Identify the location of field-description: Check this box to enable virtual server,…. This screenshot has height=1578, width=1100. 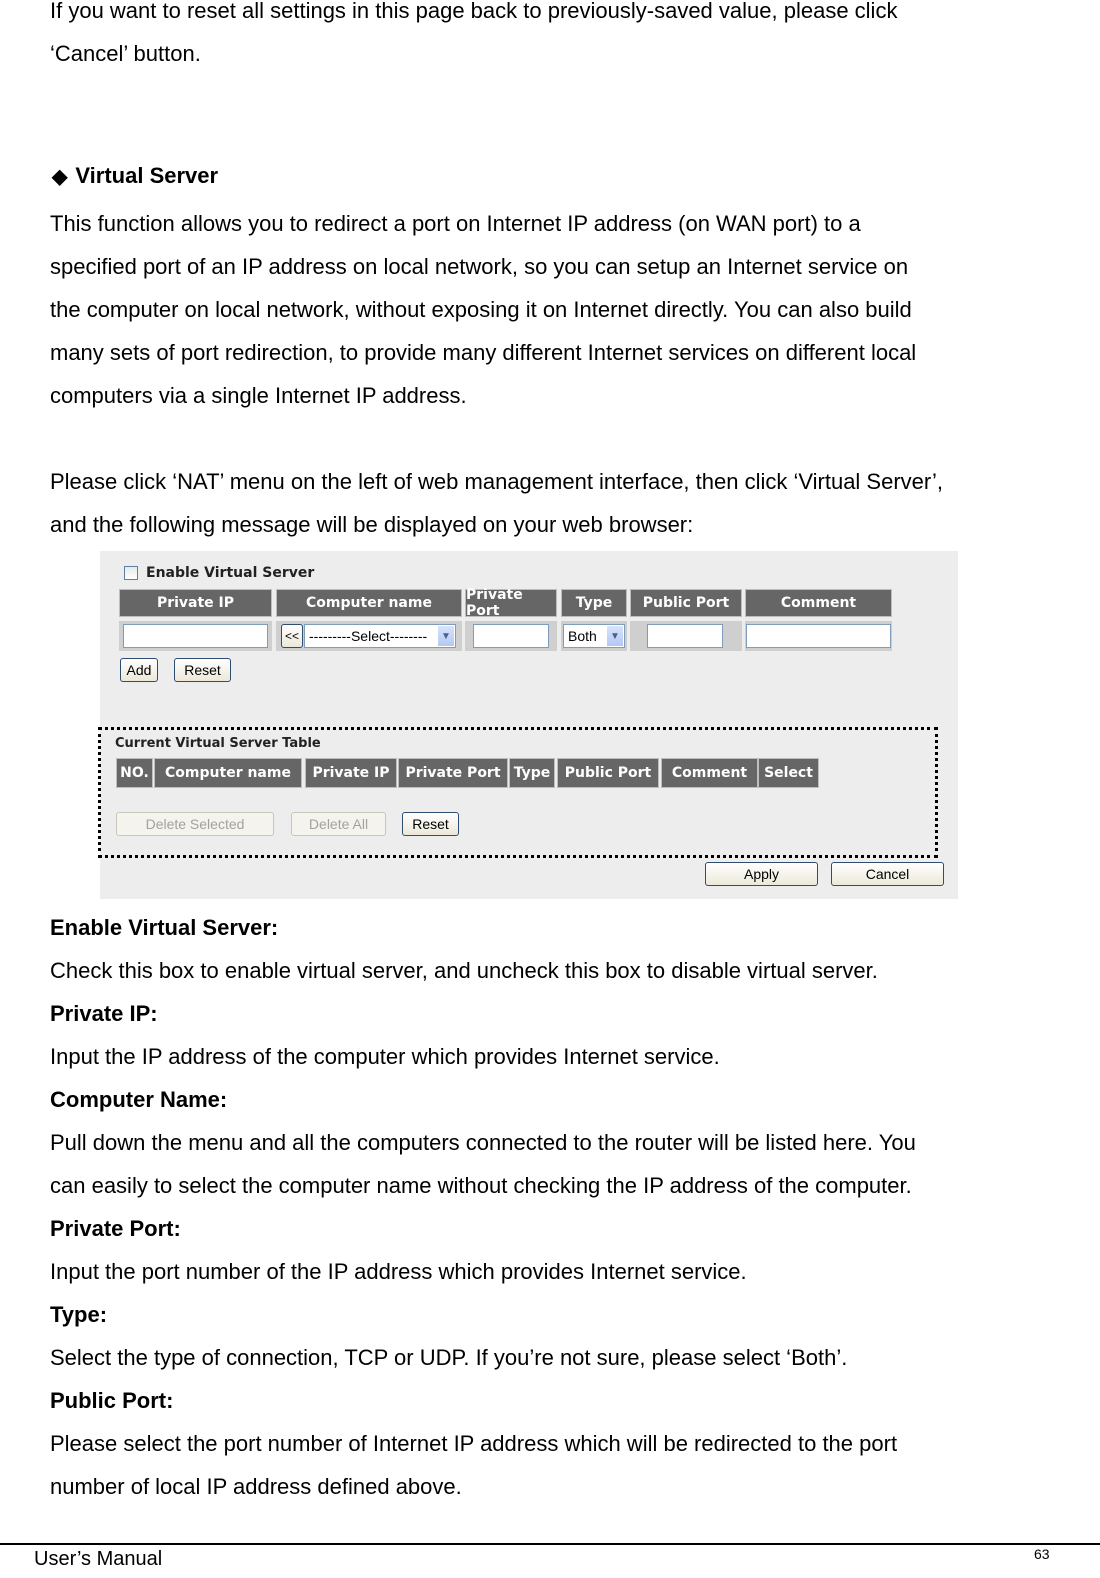
(464, 970).